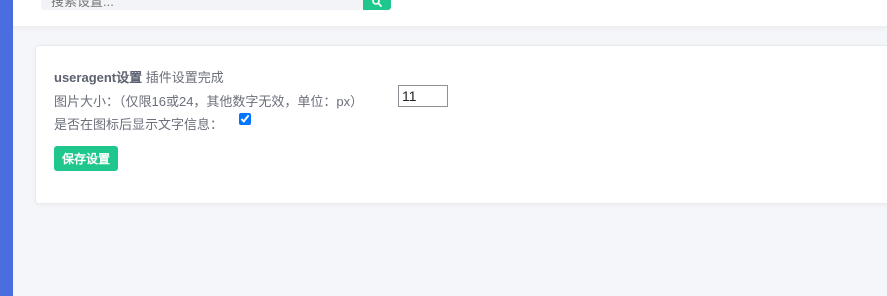  What do you see at coordinates (245, 119) in the screenshot?
I see `show-text-checkbox` at bounding box center [245, 119].